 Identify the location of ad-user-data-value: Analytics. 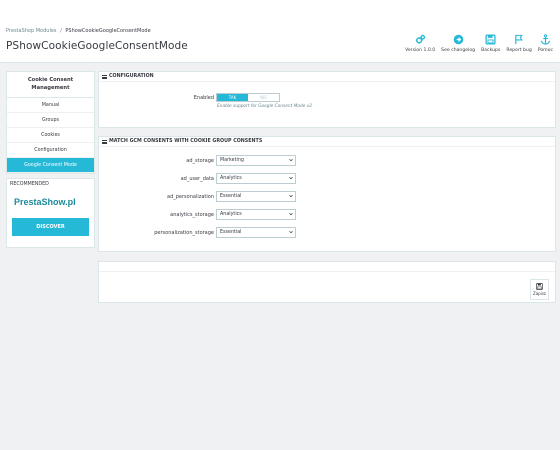
(231, 178).